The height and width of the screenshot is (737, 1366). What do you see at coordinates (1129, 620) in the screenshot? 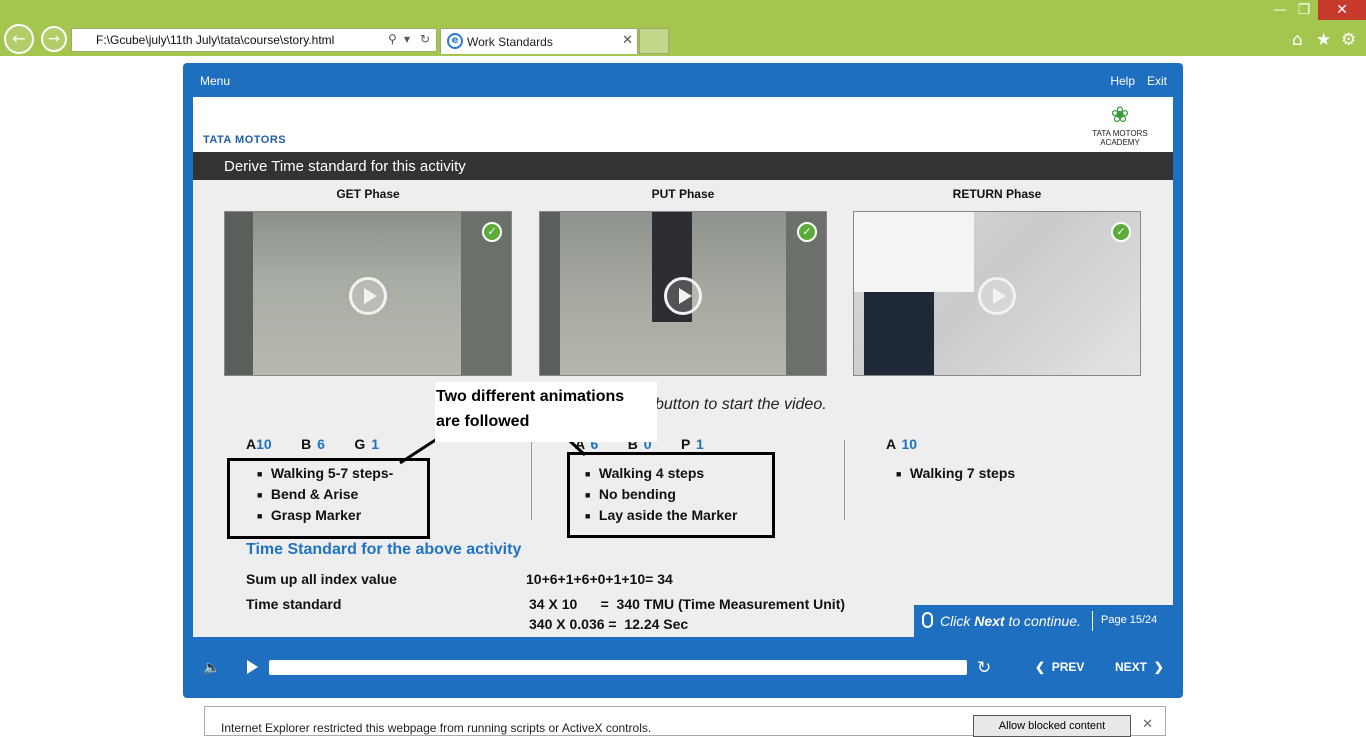
I see `page-counter: Page 15/24` at bounding box center [1129, 620].